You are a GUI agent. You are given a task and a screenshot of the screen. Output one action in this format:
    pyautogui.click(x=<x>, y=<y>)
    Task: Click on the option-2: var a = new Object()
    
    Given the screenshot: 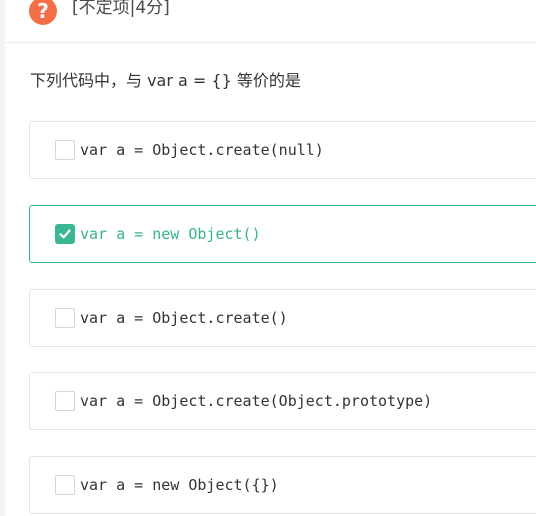 What is the action you would take?
    pyautogui.click(x=282, y=234)
    